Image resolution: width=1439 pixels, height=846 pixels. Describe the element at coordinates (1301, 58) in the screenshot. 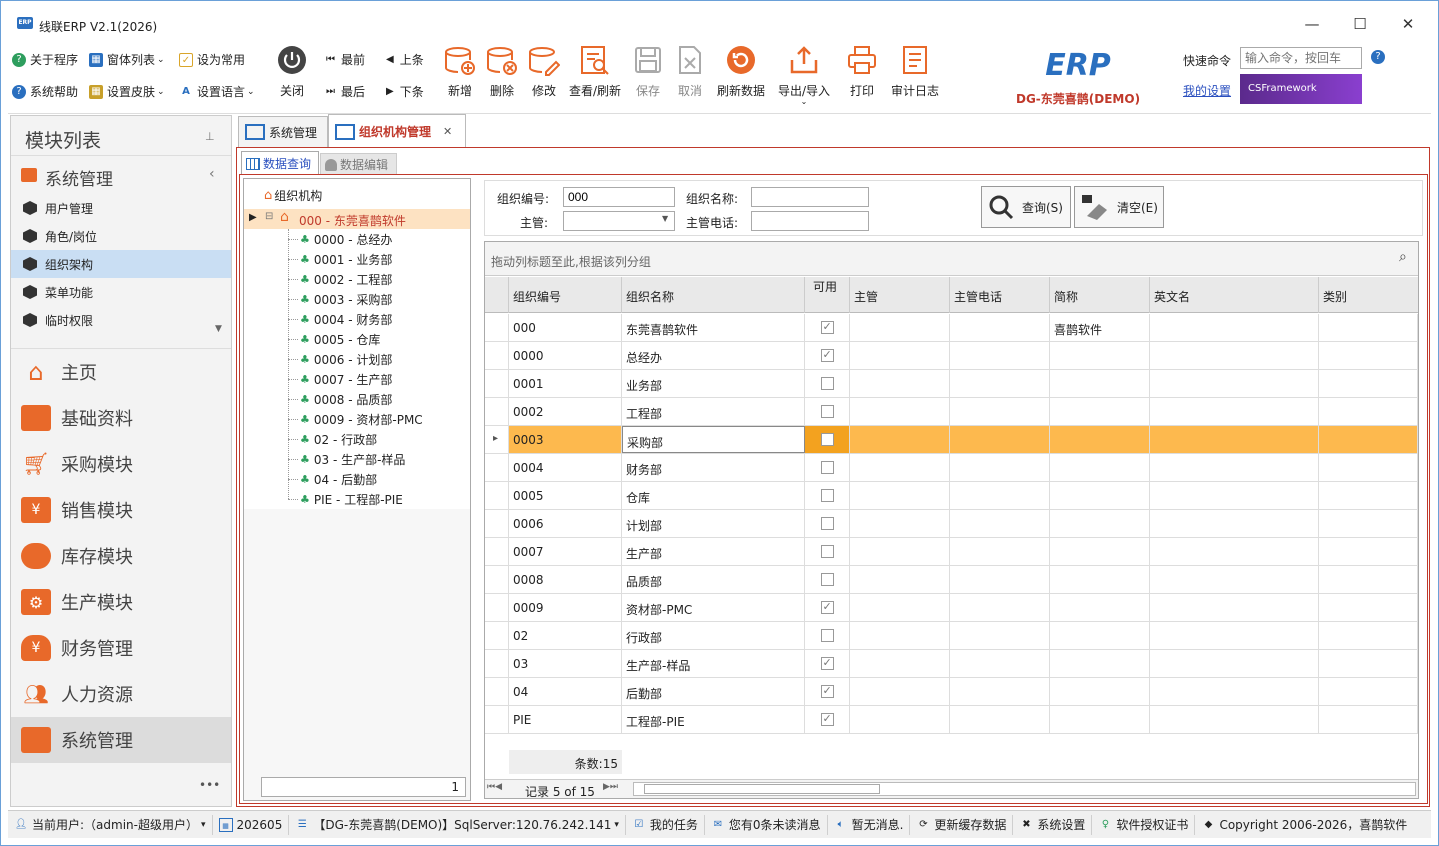

I see `quick-command-input` at that location.